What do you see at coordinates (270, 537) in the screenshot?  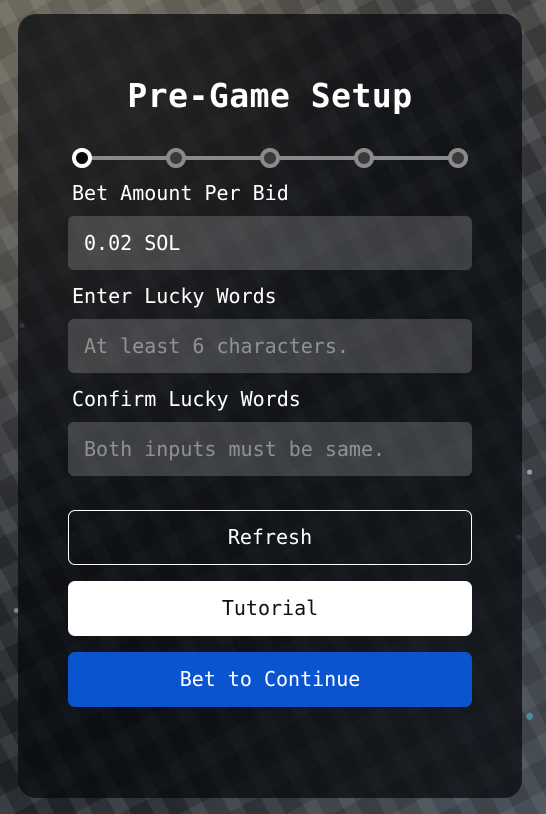 I see `refresh-button: Refresh` at bounding box center [270, 537].